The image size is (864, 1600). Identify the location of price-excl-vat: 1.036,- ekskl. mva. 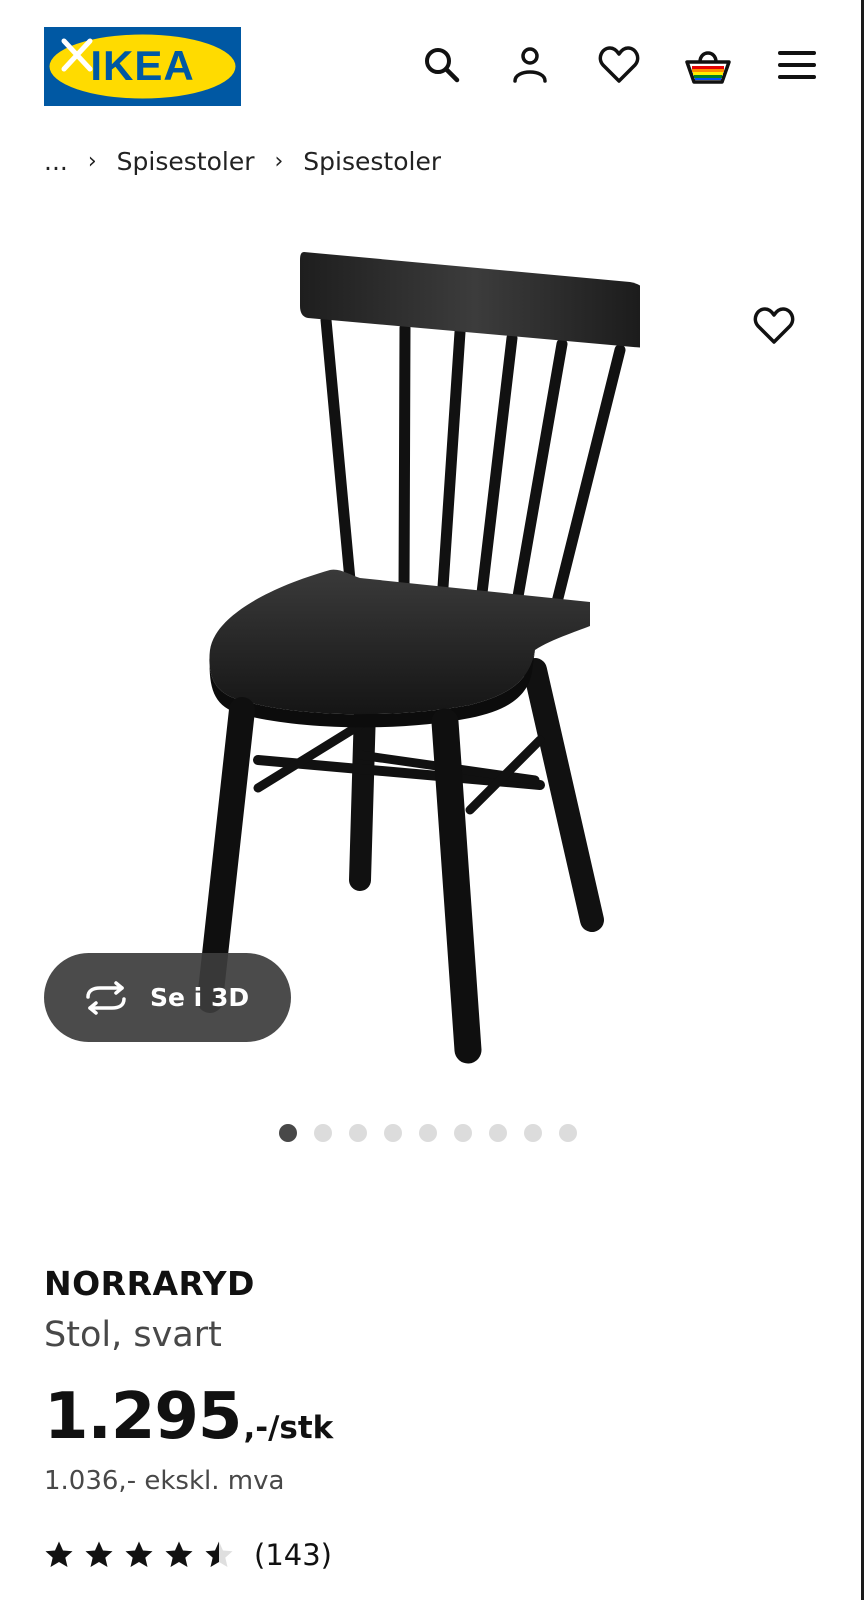
(164, 1481).